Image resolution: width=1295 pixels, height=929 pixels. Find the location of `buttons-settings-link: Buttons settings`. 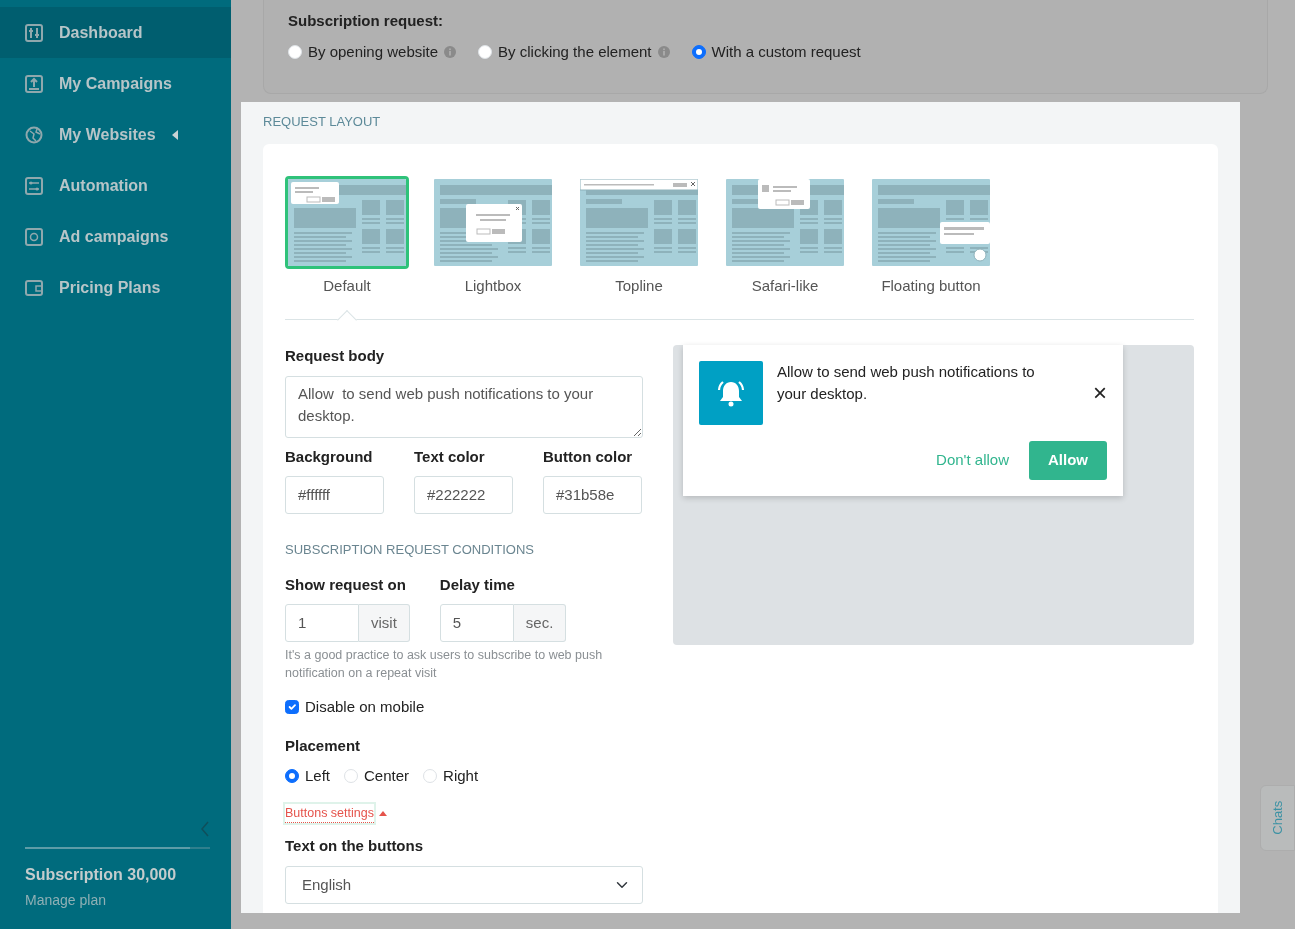

buttons-settings-link: Buttons settings is located at coordinates (329, 813).